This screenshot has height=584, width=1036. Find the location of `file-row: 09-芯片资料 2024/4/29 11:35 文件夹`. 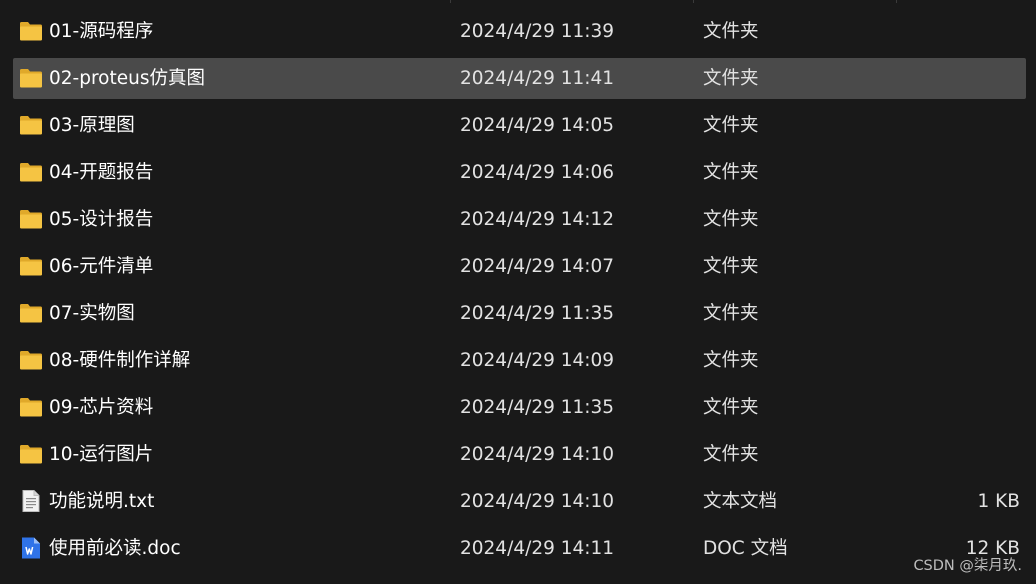

file-row: 09-芯片资料 2024/4/29 11:35 文件夹 is located at coordinates (518, 408).